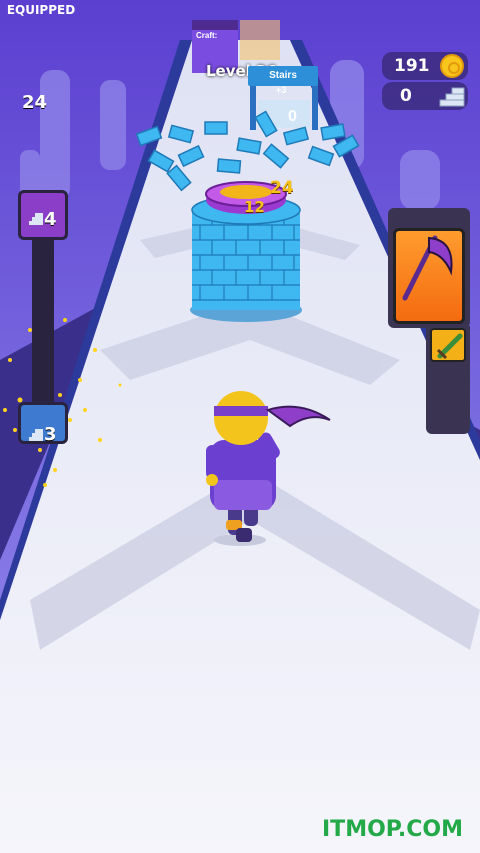  I want to click on stairs-sign-count: 0, so click(292, 116).